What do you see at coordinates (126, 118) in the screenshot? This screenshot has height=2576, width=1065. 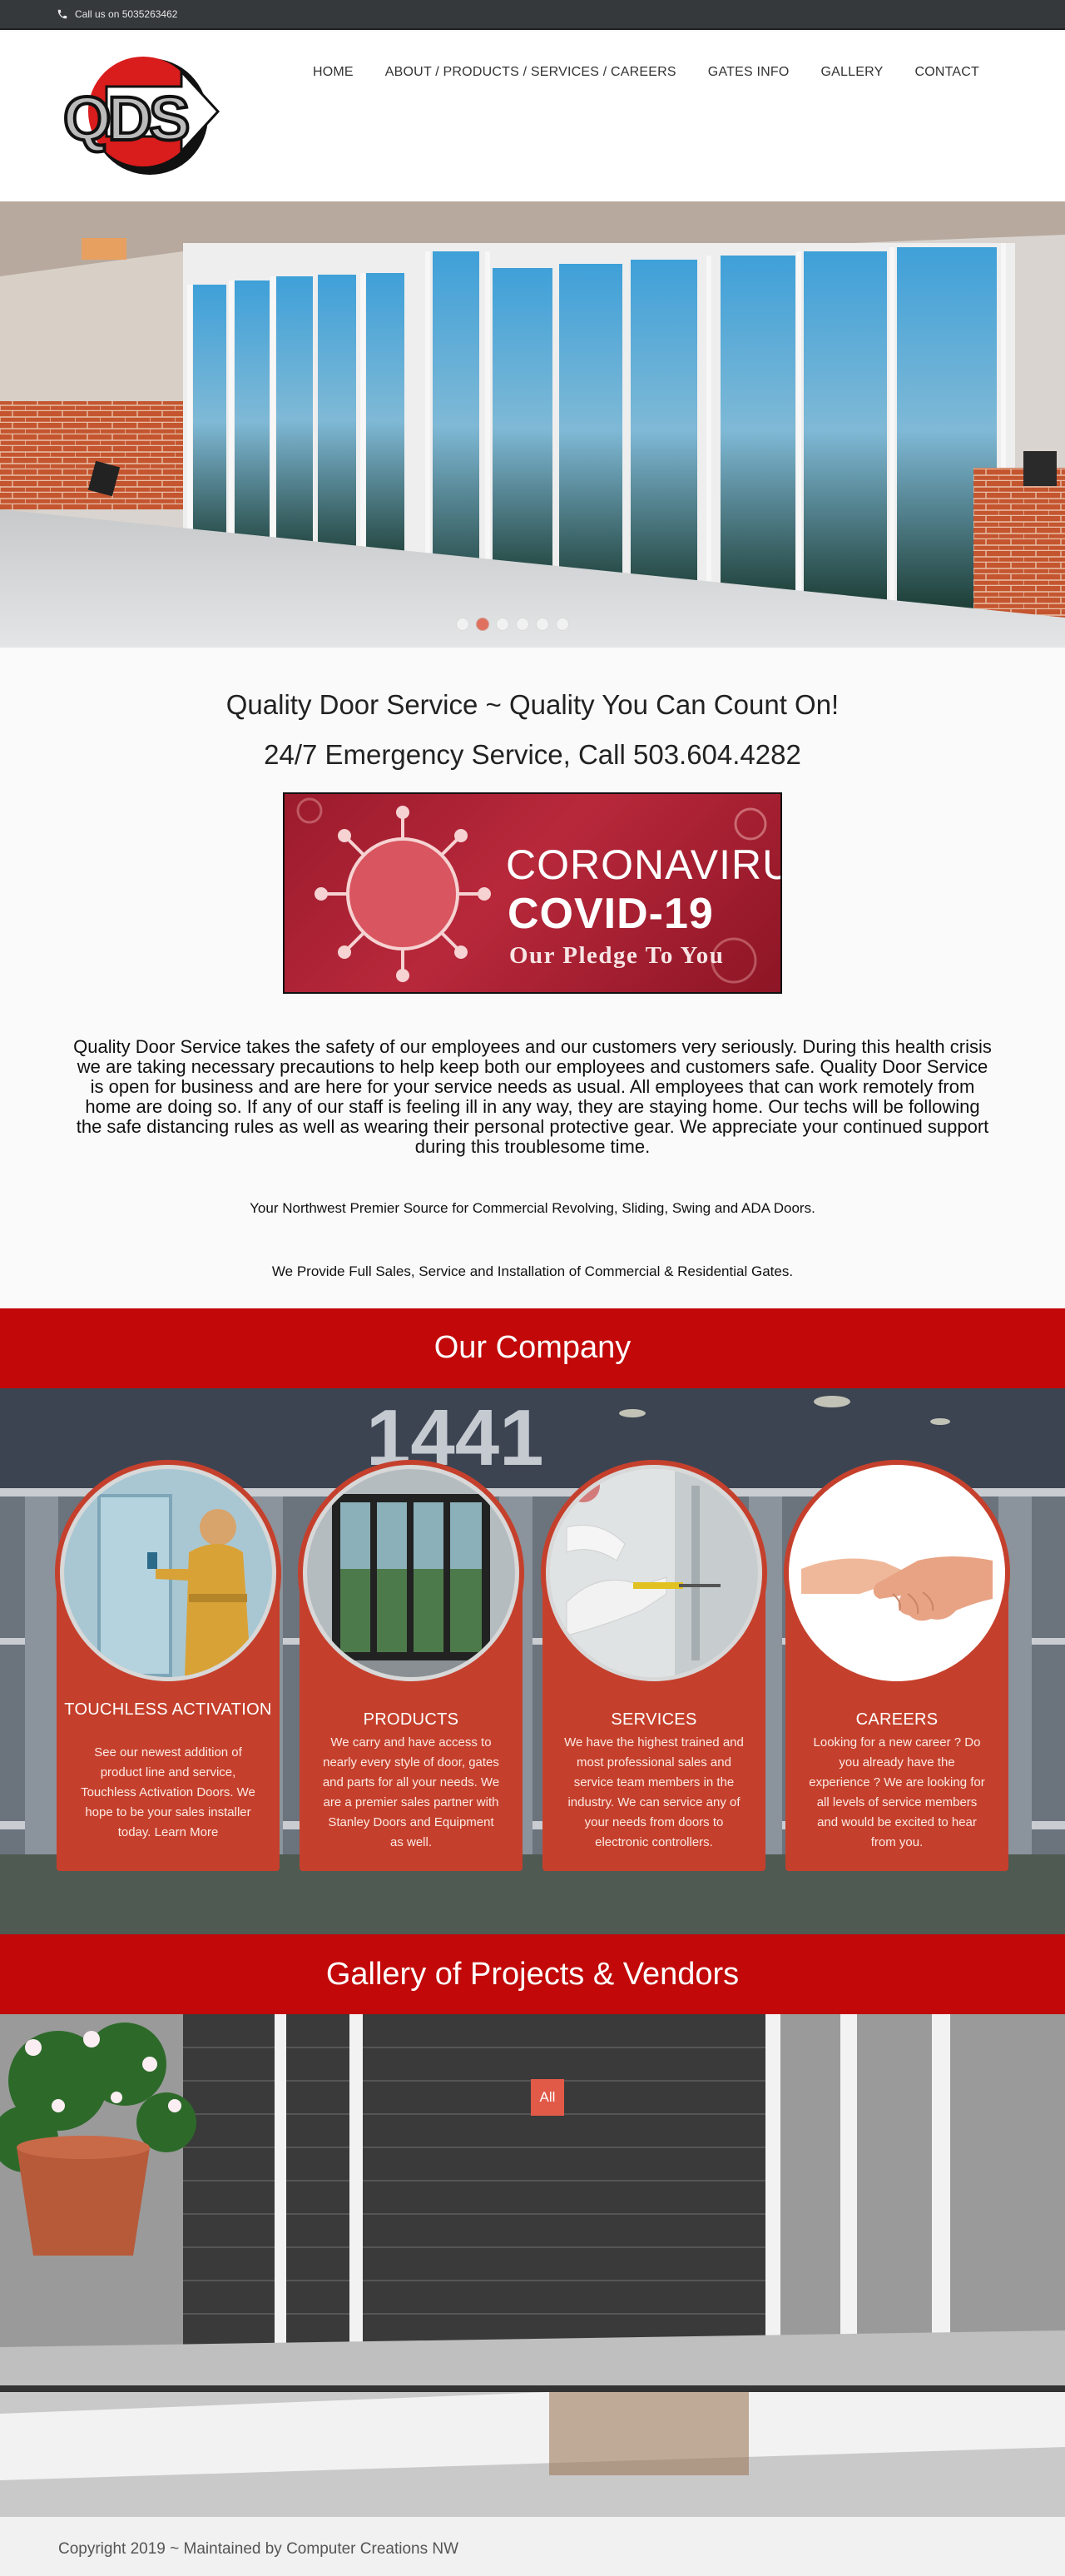 I see `svg-text: QDS` at bounding box center [126, 118].